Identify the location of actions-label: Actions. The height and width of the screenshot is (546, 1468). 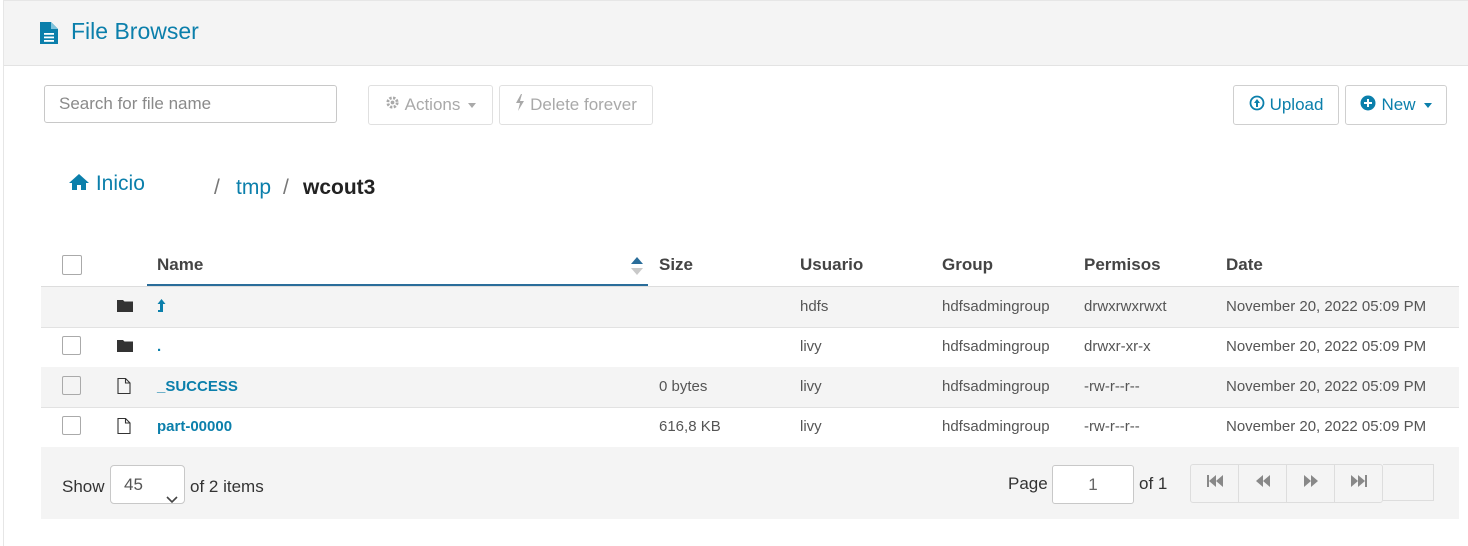
(432, 104).